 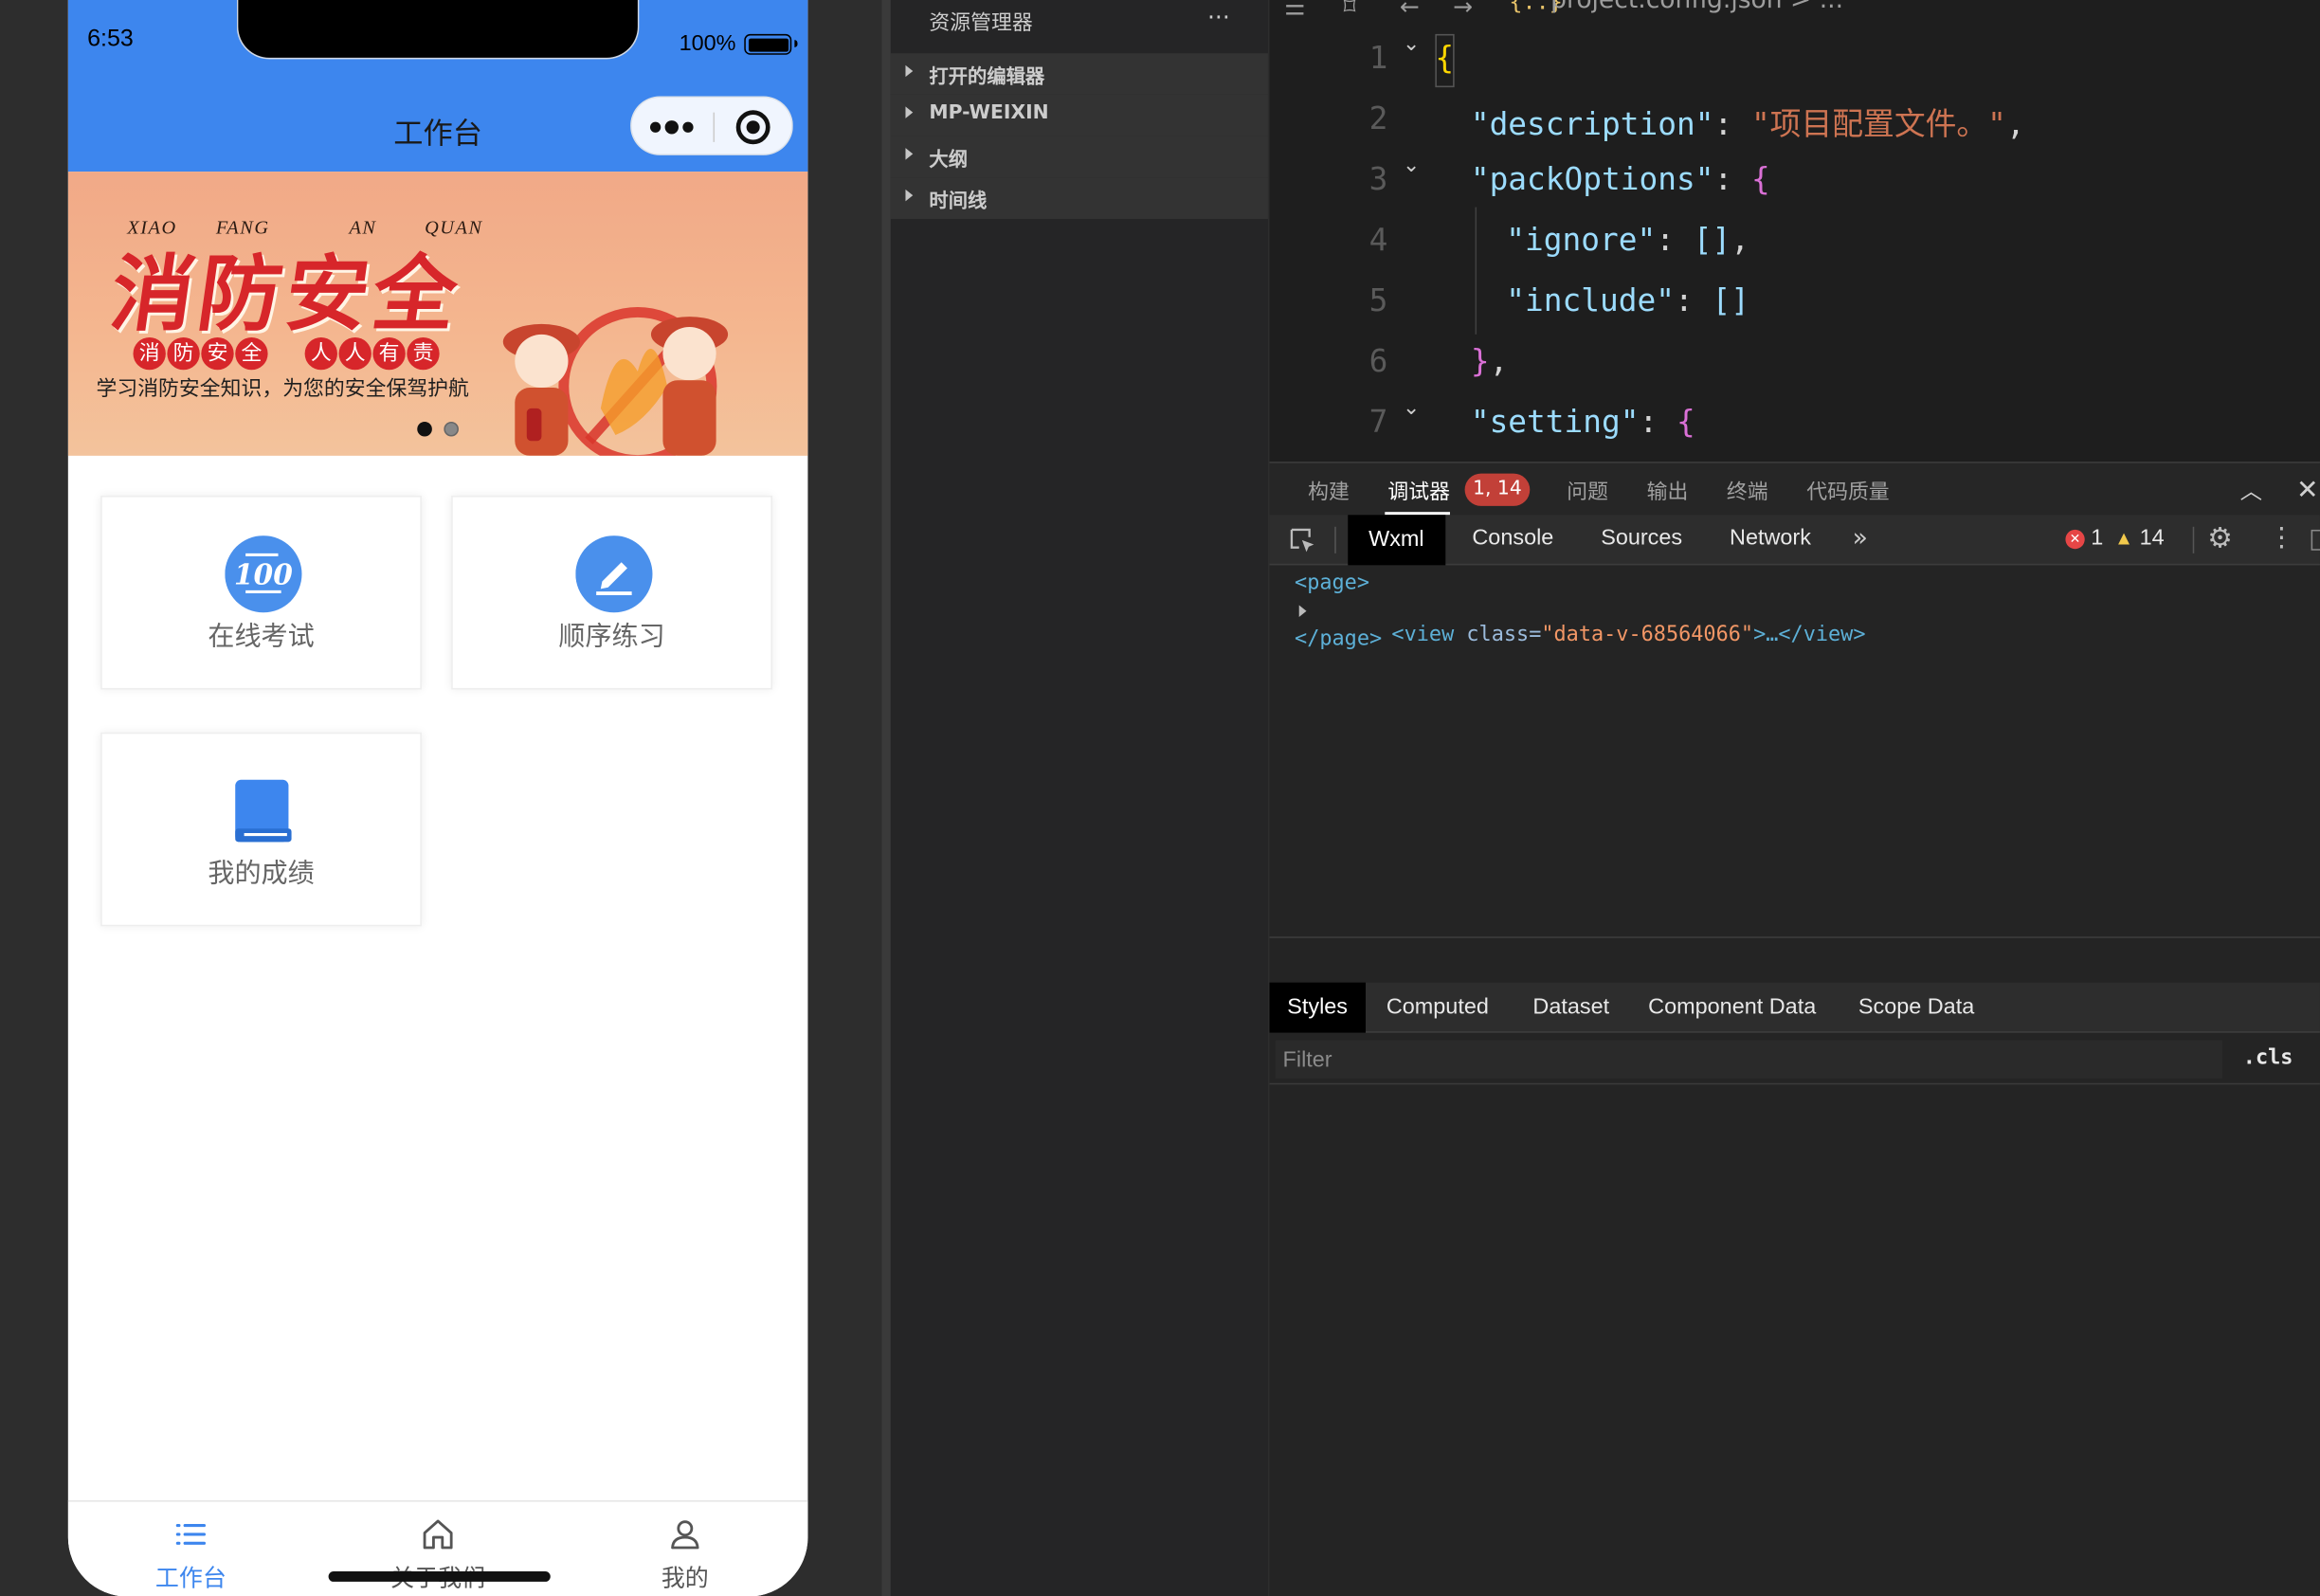 I want to click on card-label: 顺序练习, so click(x=611, y=637).